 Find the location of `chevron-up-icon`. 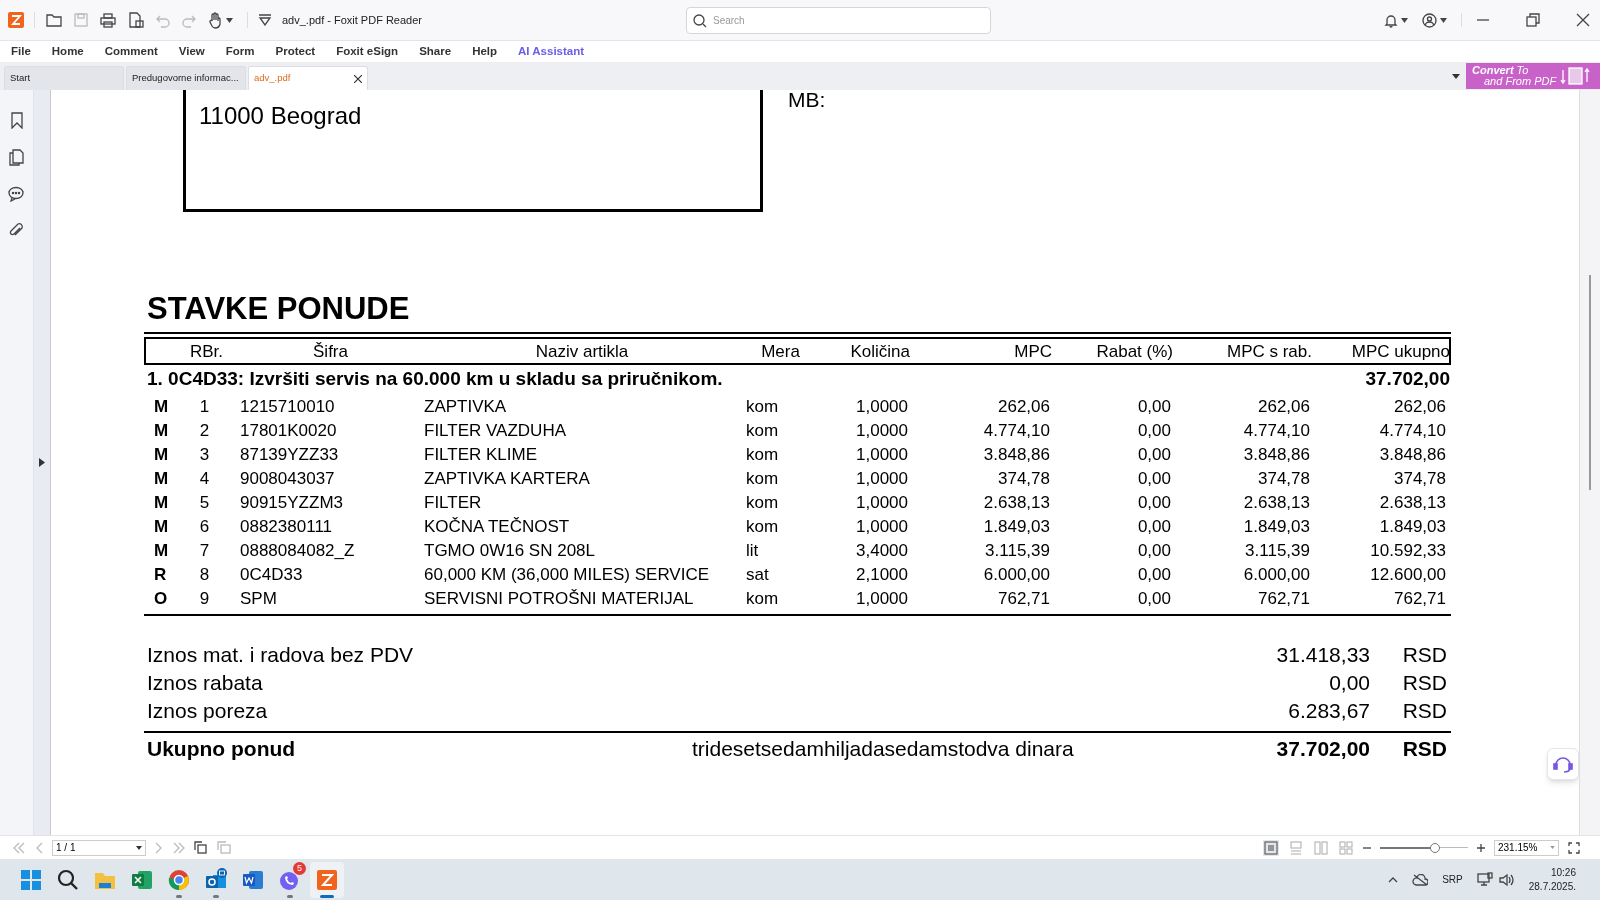

chevron-up-icon is located at coordinates (1393, 879).